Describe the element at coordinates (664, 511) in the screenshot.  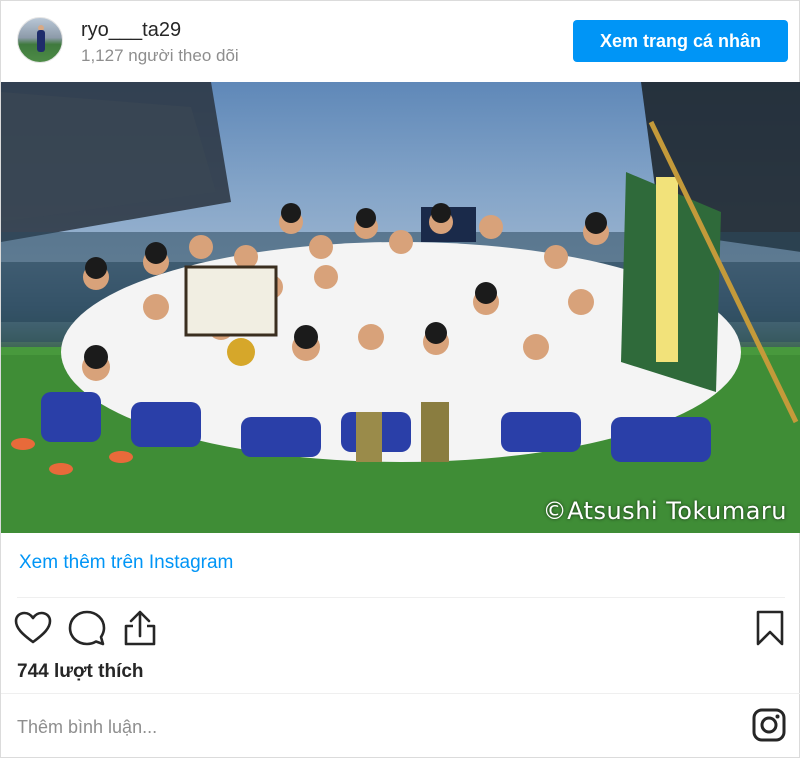
I see `photo-credit: ©Atsushi Tokumaru` at that location.